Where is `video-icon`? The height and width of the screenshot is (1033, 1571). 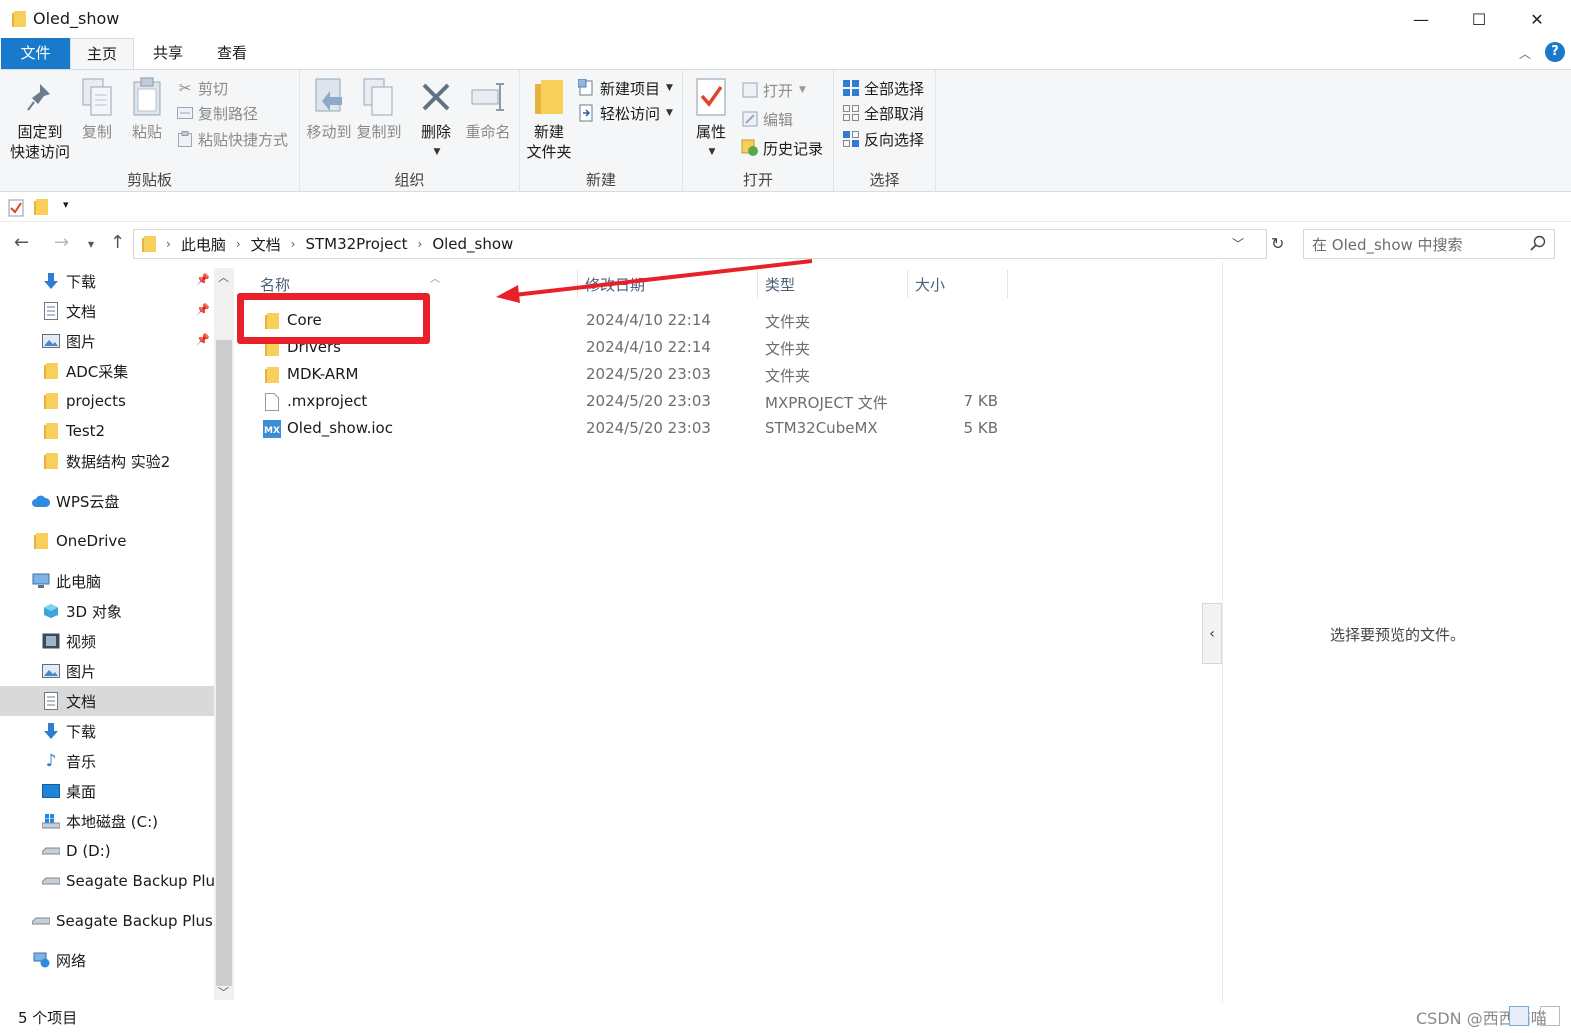 video-icon is located at coordinates (51, 641).